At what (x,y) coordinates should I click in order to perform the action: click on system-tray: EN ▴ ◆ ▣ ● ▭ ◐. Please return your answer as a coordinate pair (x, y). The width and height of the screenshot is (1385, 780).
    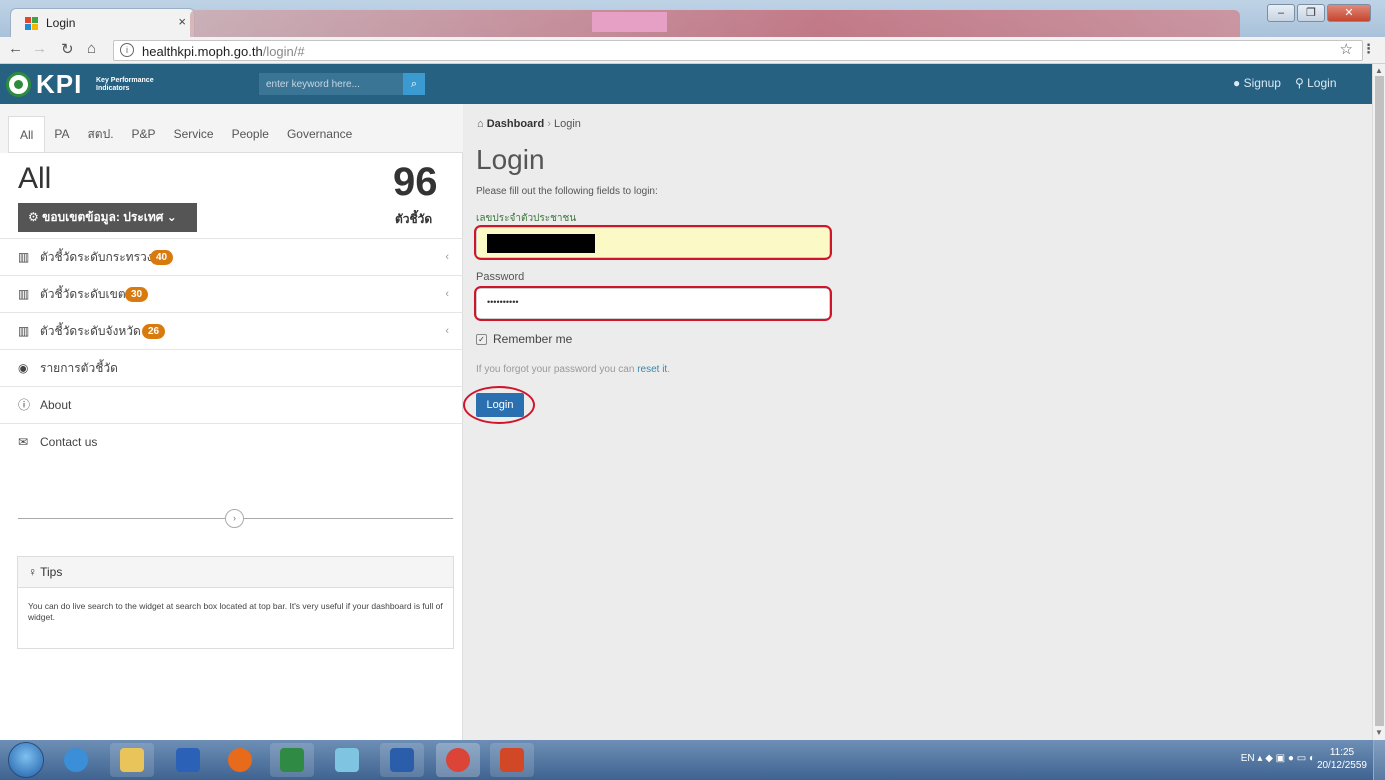
    Looking at the image, I should click on (1278, 758).